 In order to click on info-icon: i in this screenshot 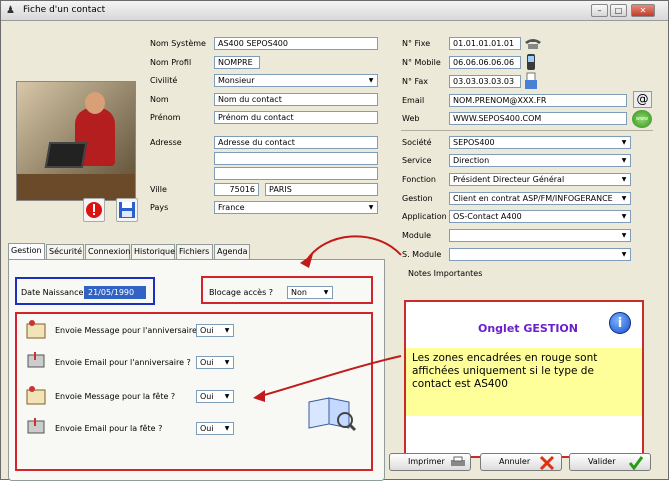, I will do `click(620, 323)`.